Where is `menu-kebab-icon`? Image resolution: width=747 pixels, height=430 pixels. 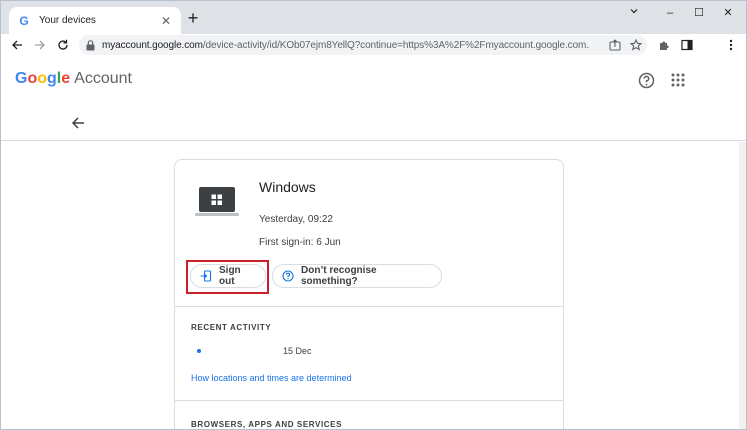 menu-kebab-icon is located at coordinates (731, 45).